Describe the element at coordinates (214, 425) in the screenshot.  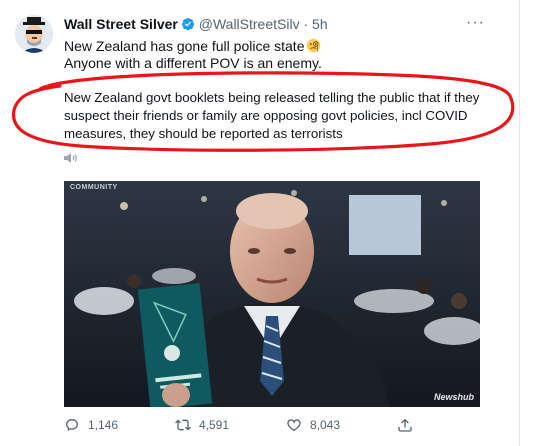
I see `retweet-count: 4,591` at that location.